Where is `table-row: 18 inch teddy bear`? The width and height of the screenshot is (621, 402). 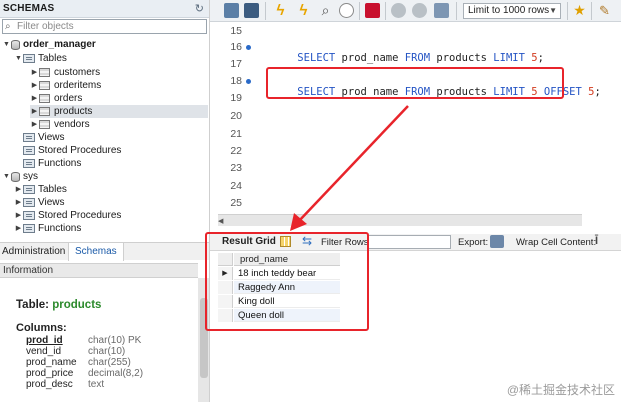
table-row: 18 inch teddy bear is located at coordinates (287, 273).